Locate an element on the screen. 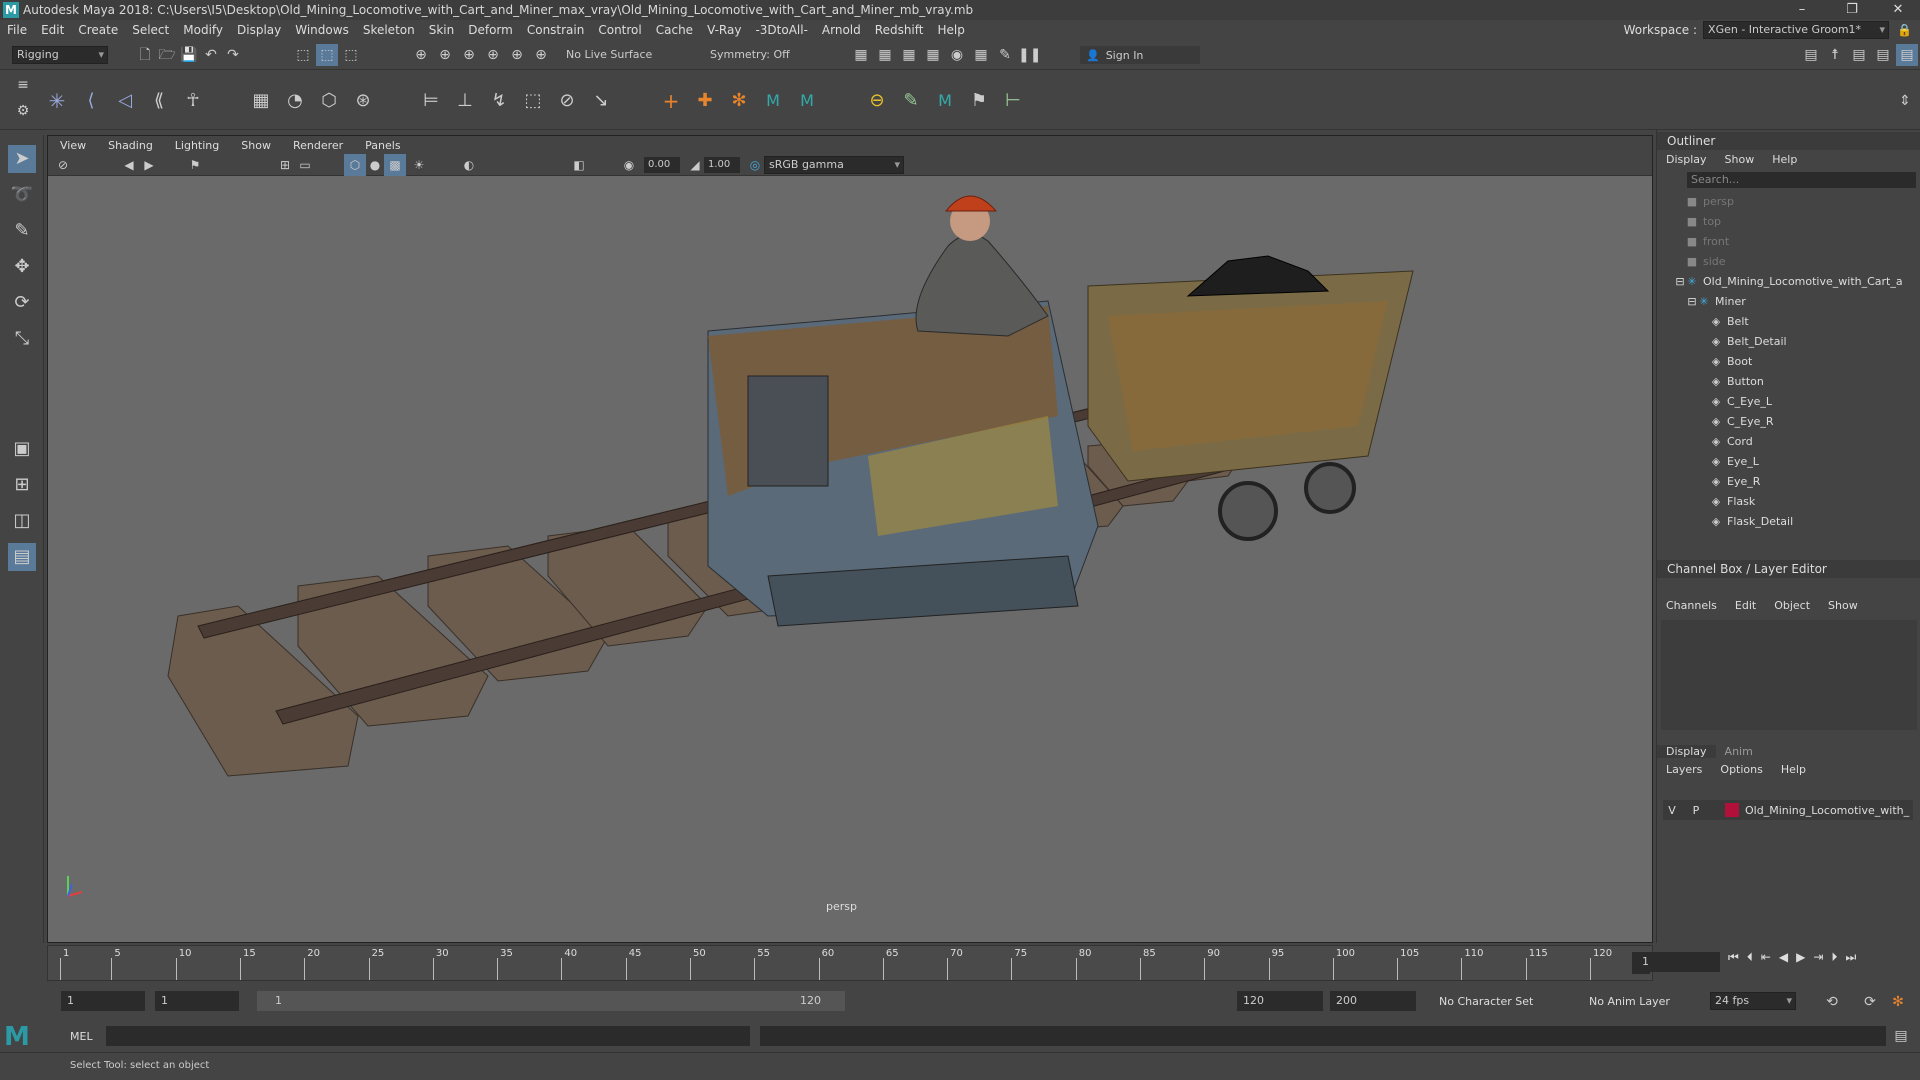  vp-menu-panels: Panels is located at coordinates (381, 145).